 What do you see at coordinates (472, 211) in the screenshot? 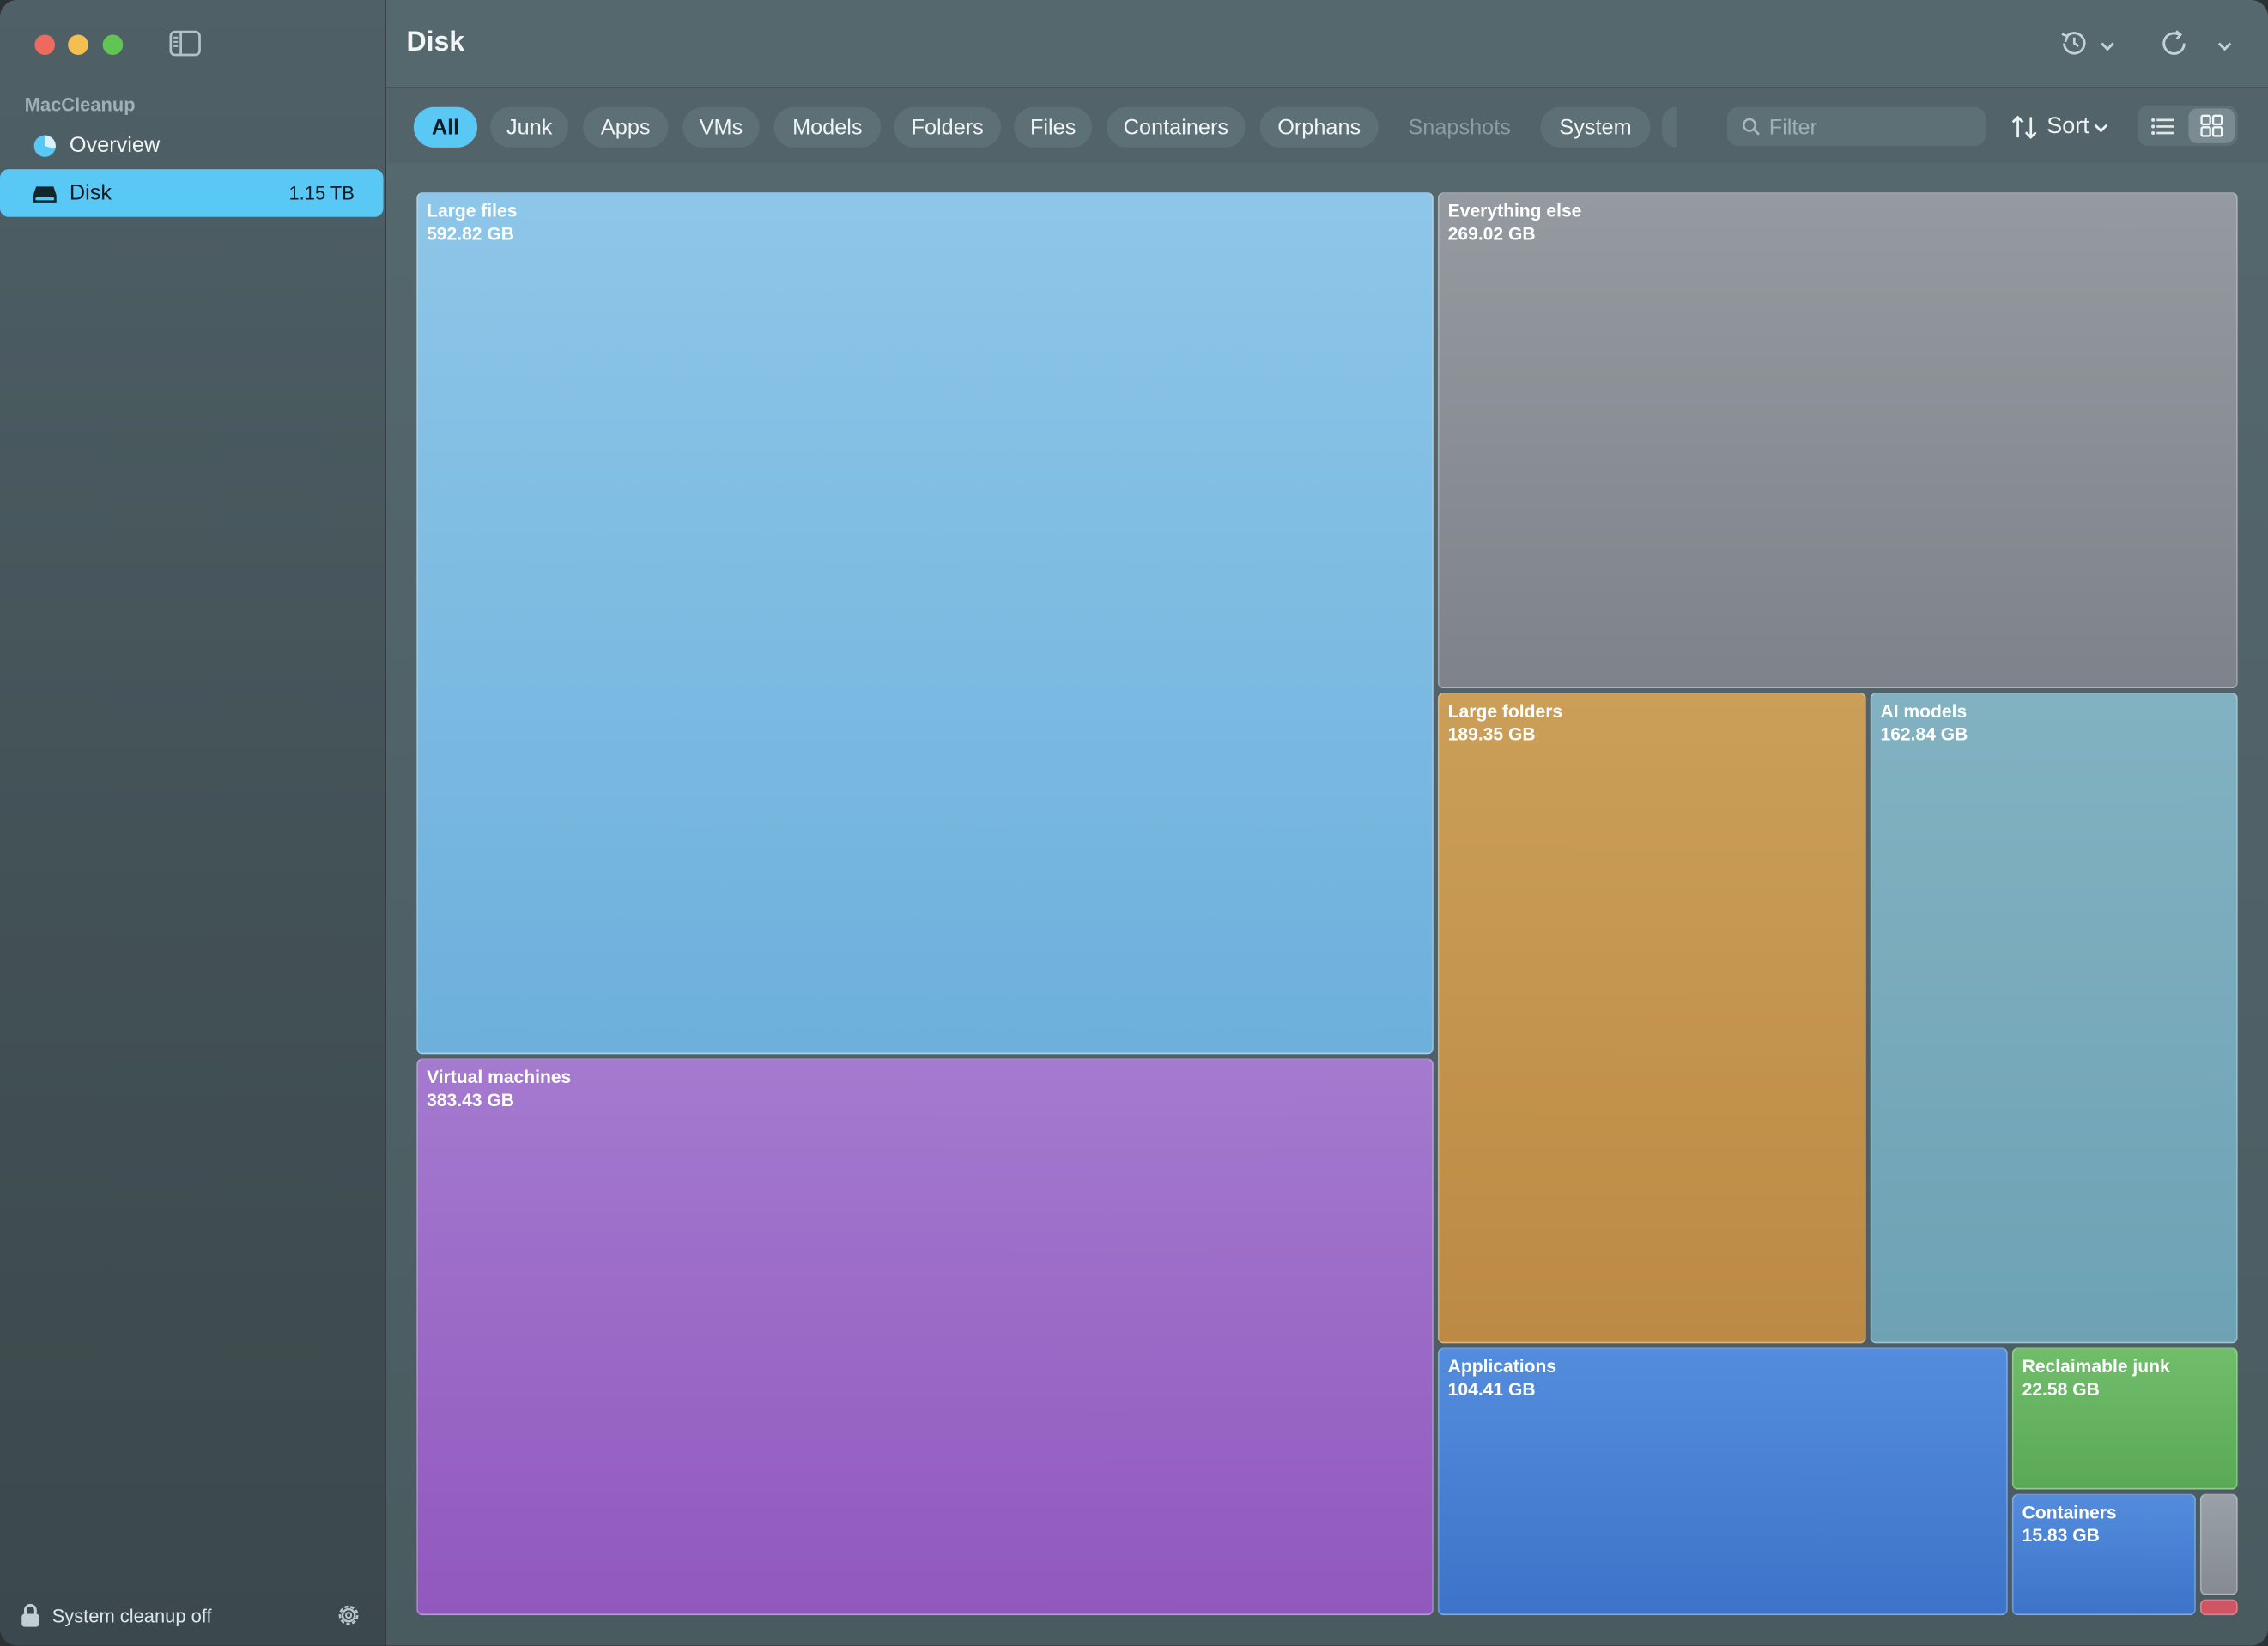
I see `tile-label: Large files` at bounding box center [472, 211].